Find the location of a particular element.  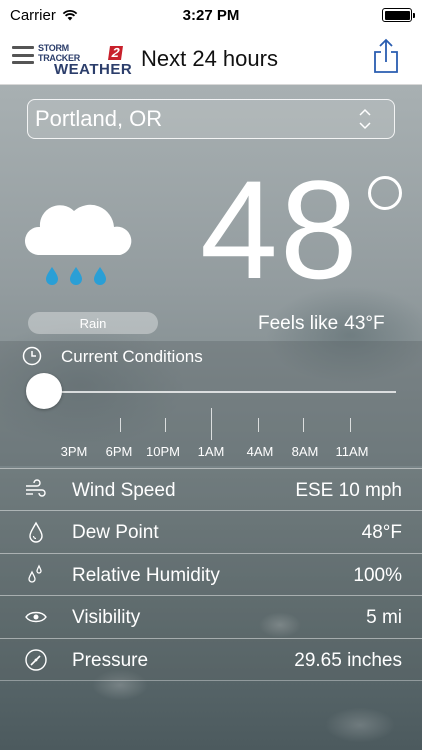

timeline-major-tick is located at coordinates (211, 424).